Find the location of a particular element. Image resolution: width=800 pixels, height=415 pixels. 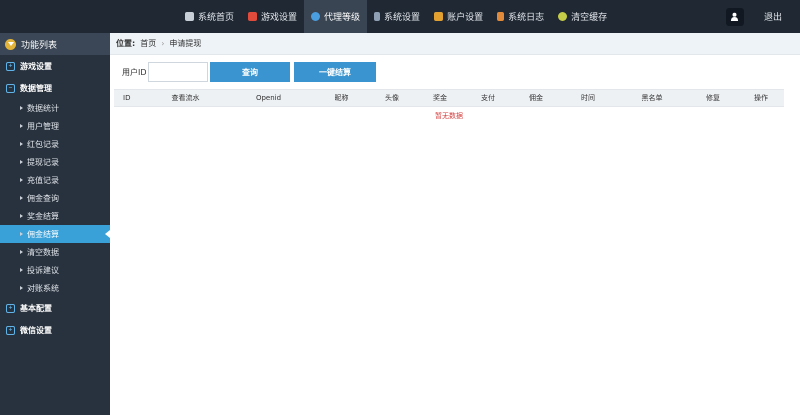

sidebar-item-data-stats: 数据统计 is located at coordinates (55, 108).